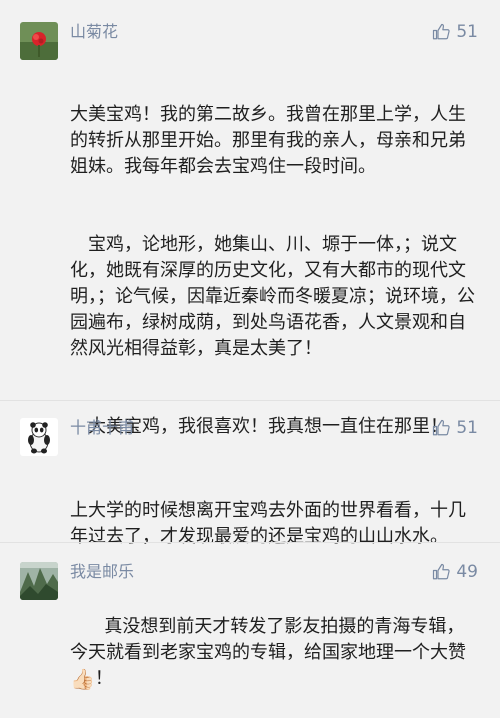  I want to click on mountain-landscape-icon, so click(39, 581).